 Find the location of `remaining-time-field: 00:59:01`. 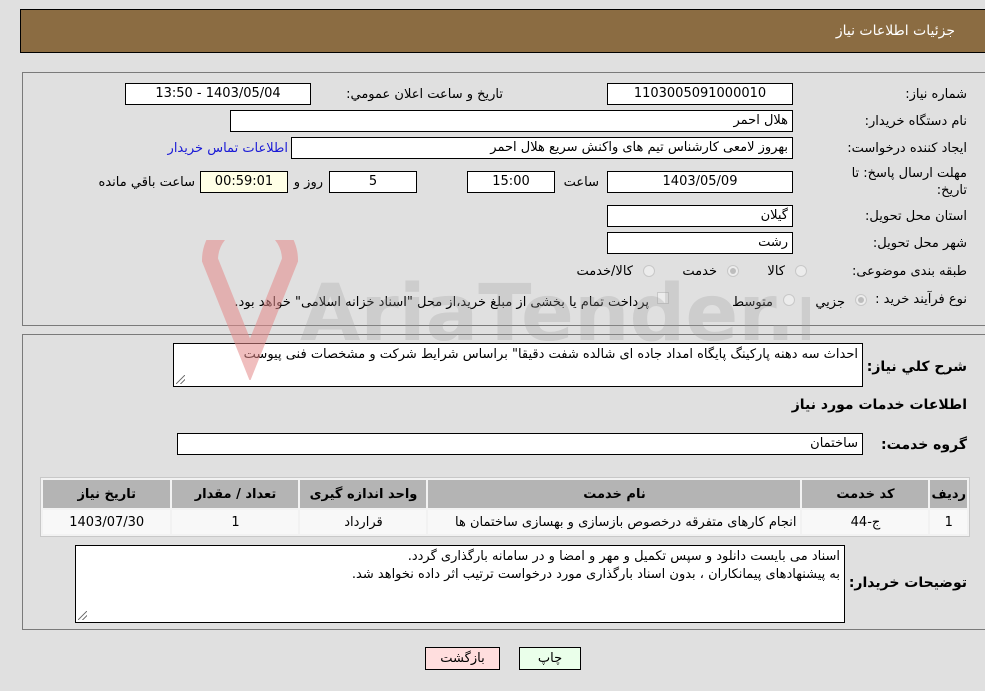

remaining-time-field: 00:59:01 is located at coordinates (244, 182).